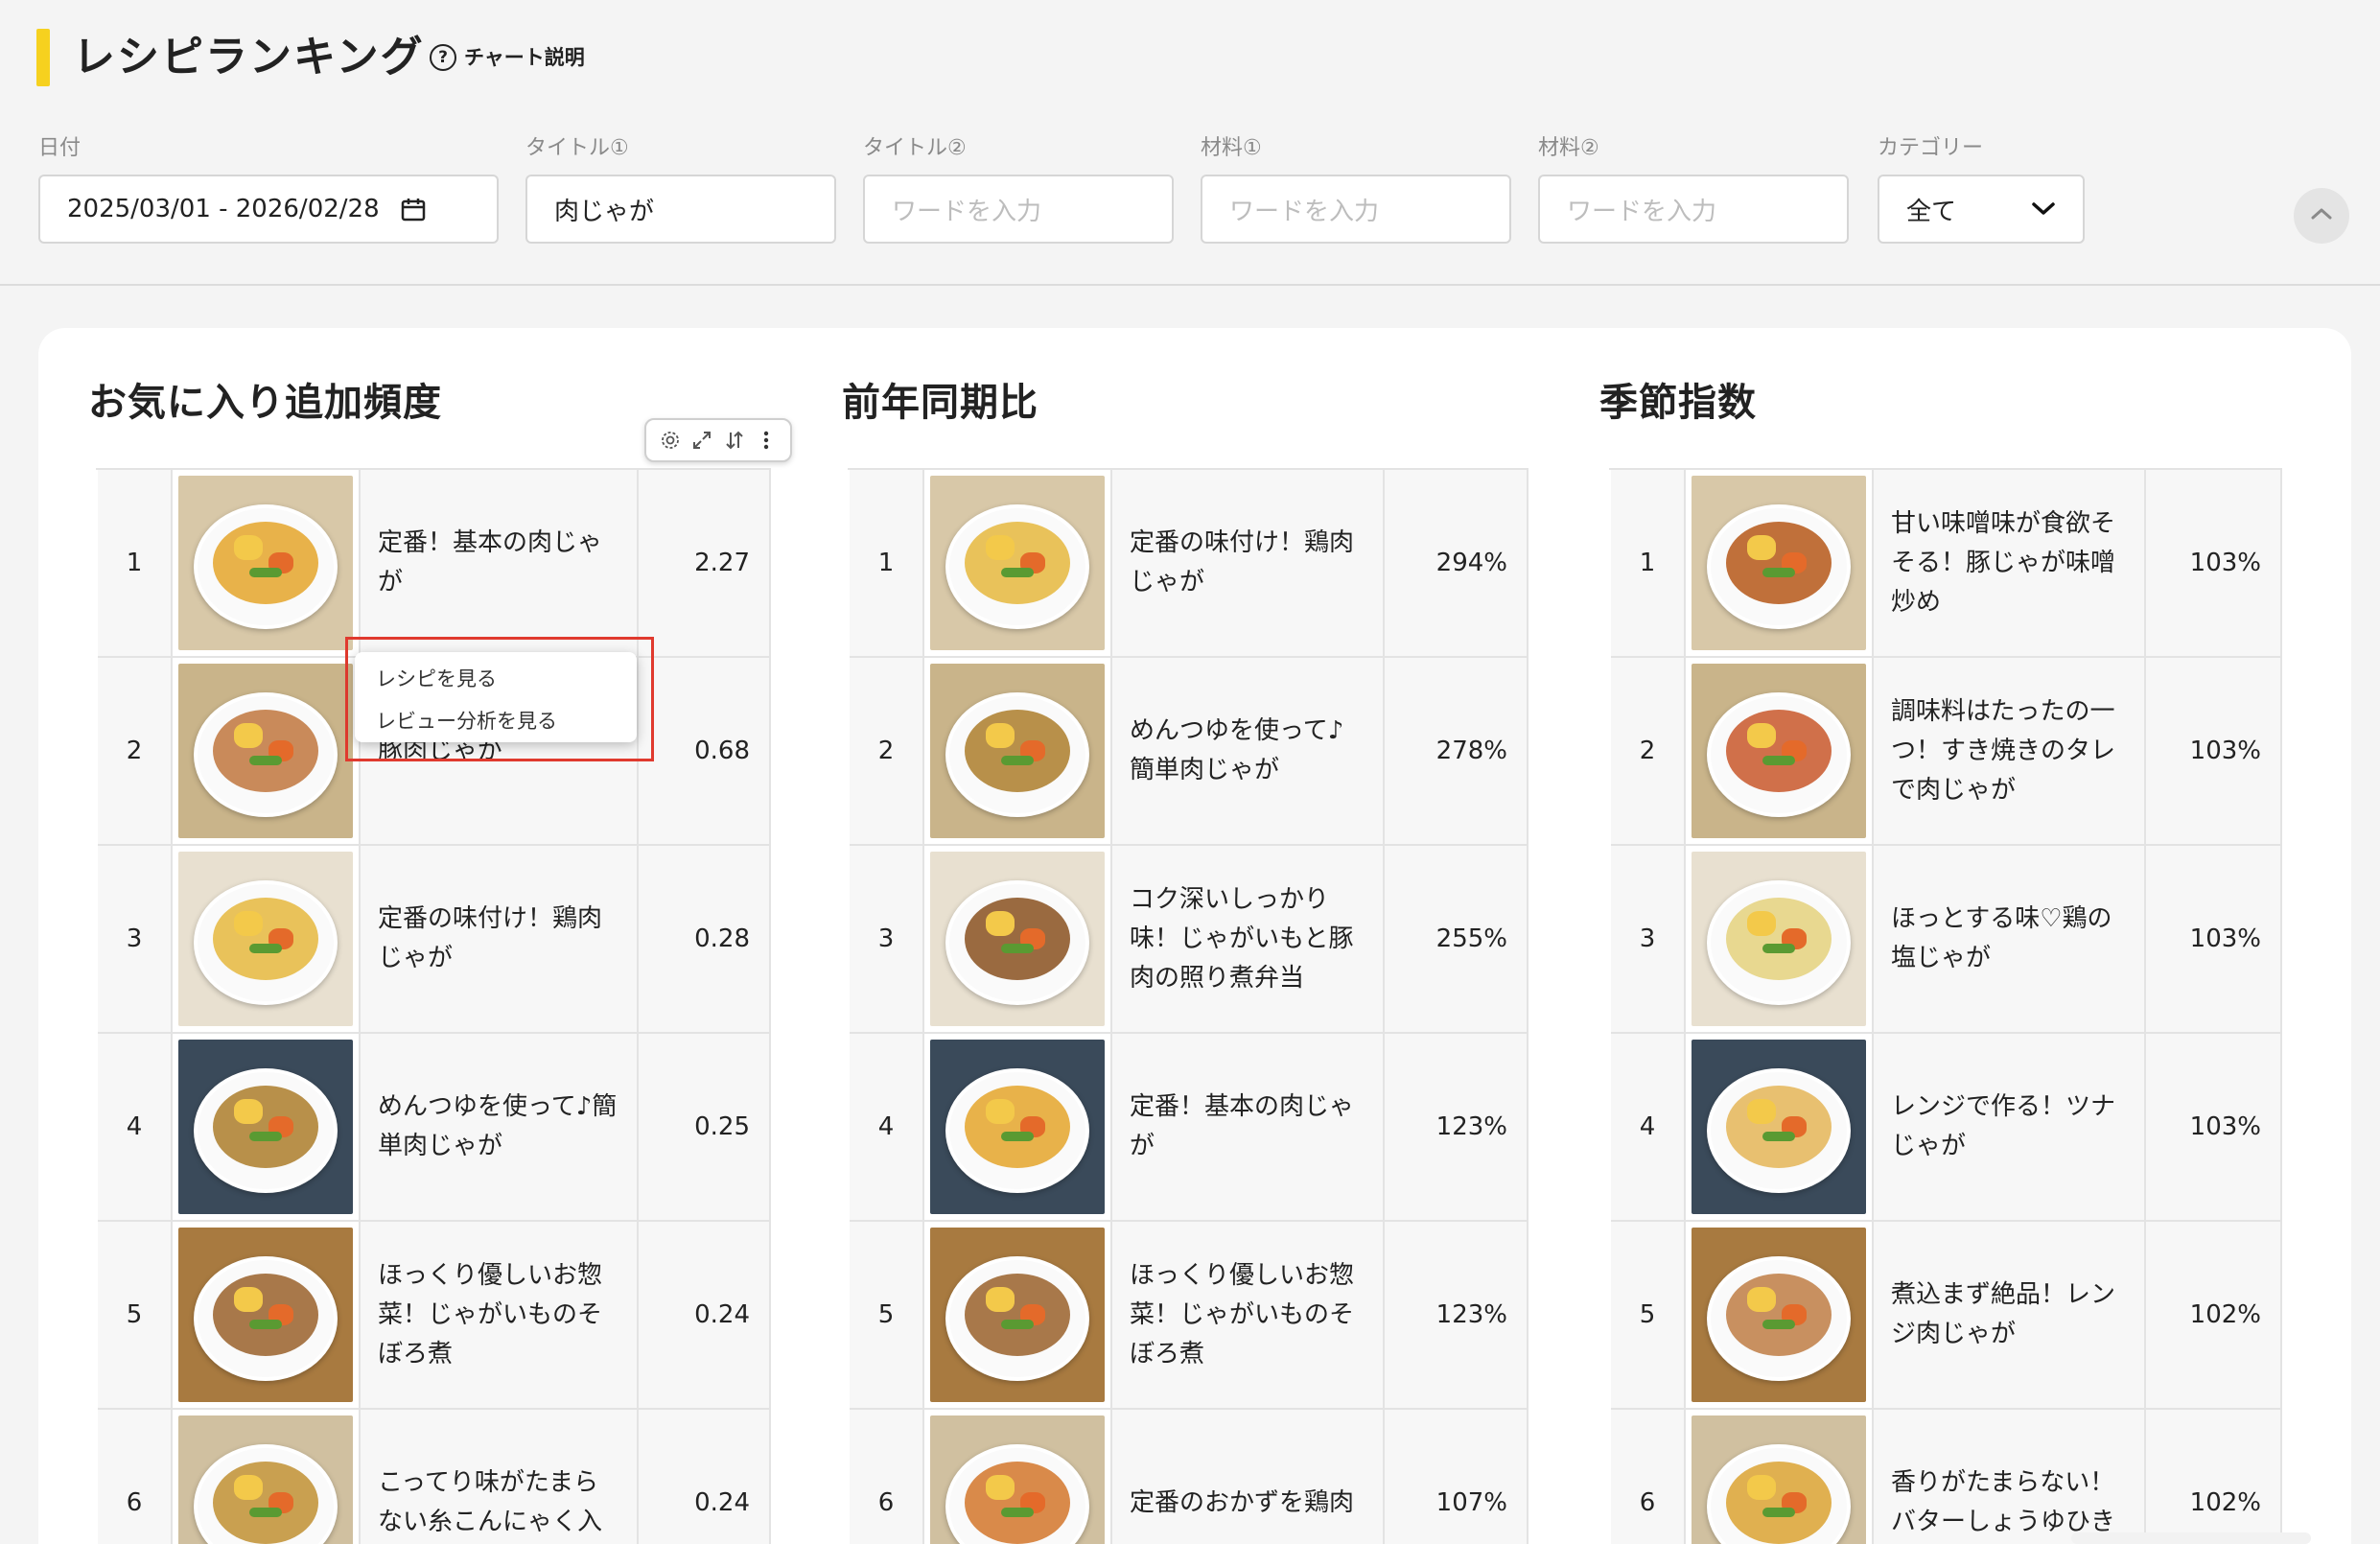 The width and height of the screenshot is (2380, 1544). I want to click on title1-filter: タイトル① 肉じゃが, so click(680, 189).